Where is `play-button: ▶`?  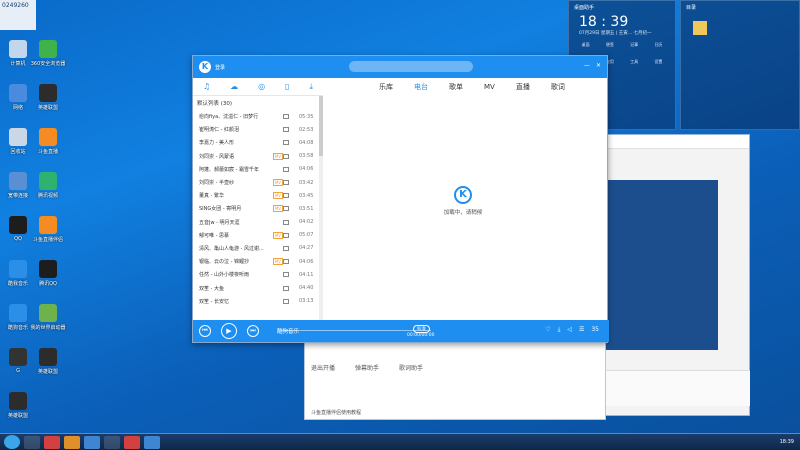
play-button: ▶ is located at coordinates (229, 331).